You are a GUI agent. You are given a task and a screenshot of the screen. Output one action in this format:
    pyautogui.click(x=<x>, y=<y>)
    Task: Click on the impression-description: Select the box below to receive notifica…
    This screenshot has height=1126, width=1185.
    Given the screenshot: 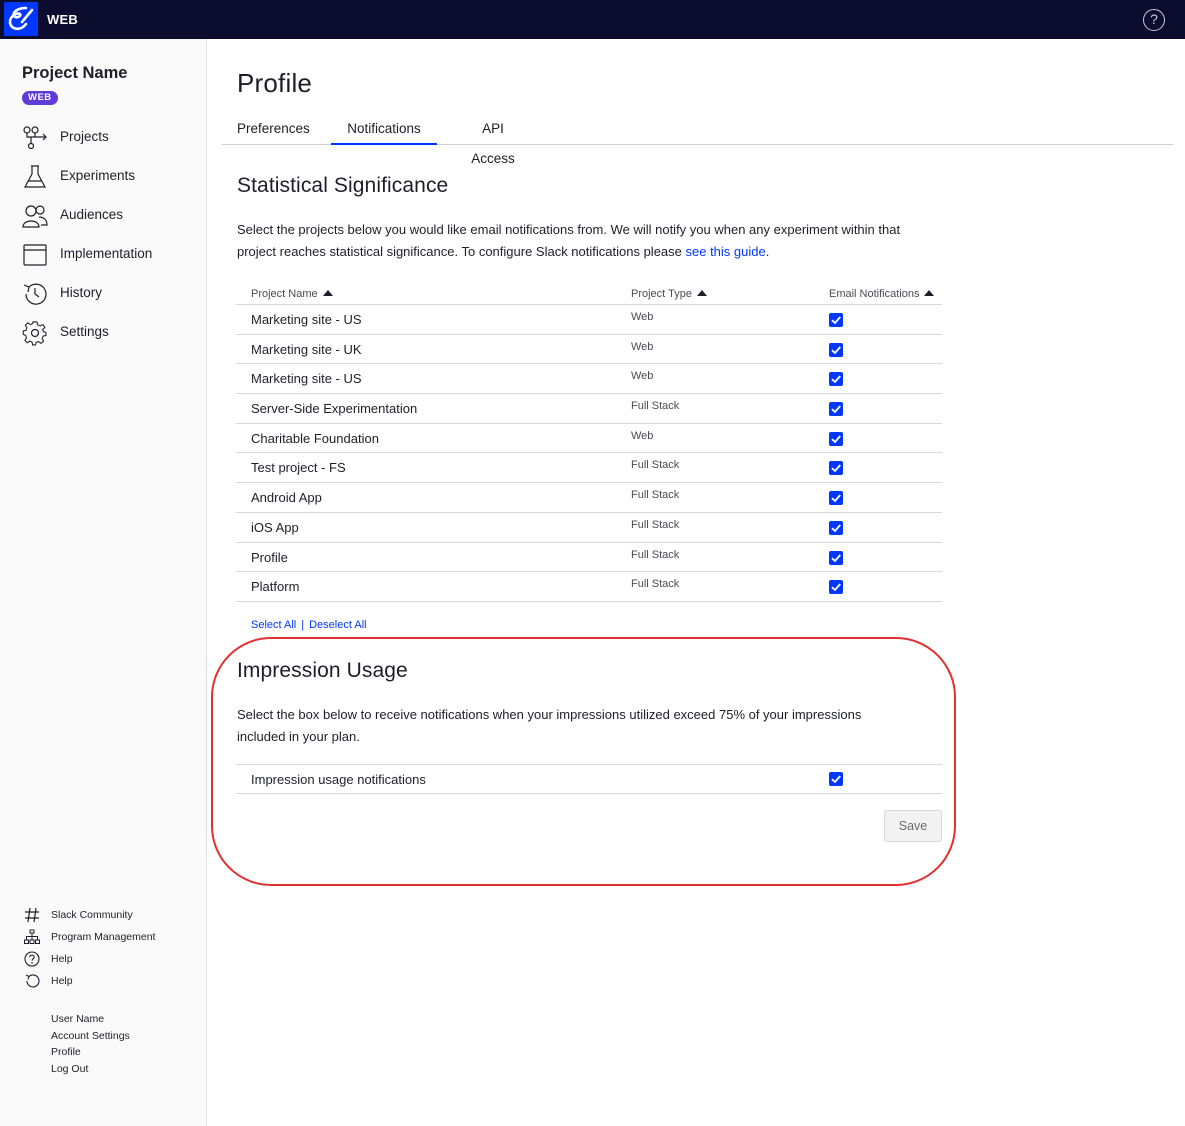 What is the action you would take?
    pyautogui.click(x=587, y=726)
    